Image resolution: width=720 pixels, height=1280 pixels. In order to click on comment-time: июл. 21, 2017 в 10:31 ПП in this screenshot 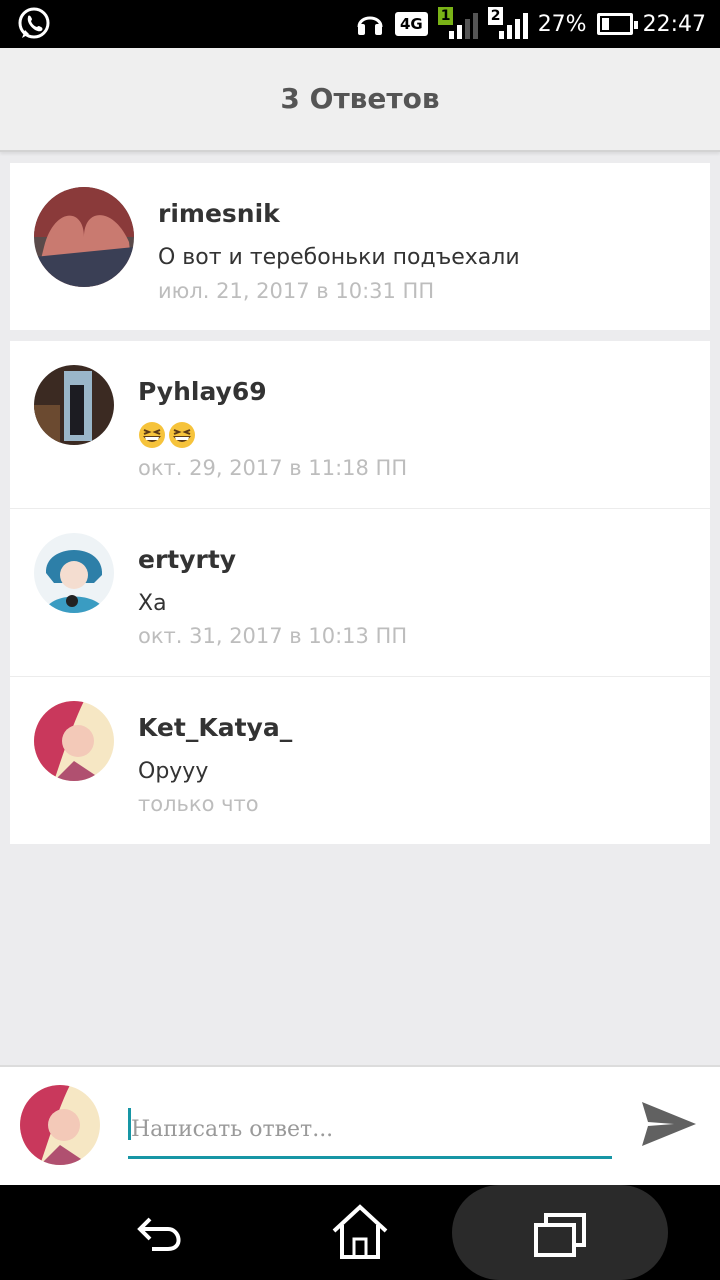, I will do `click(296, 291)`.